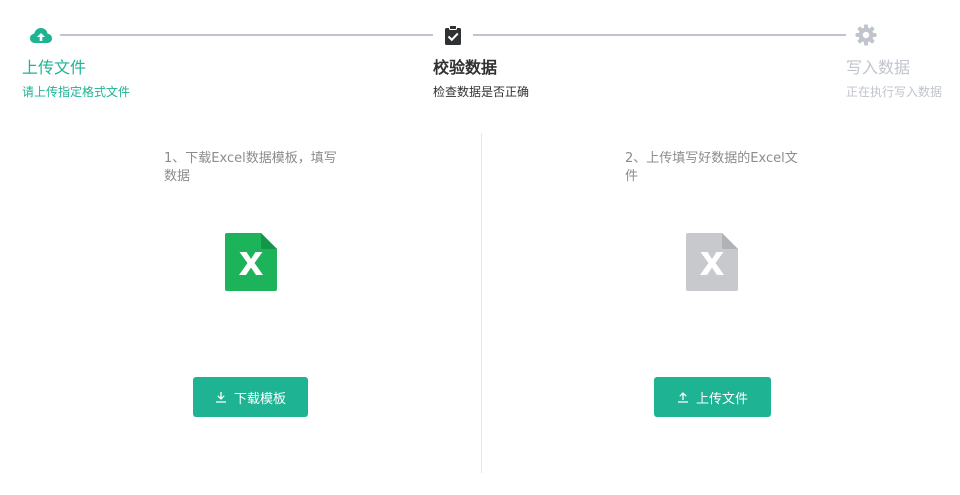  I want to click on panel-divider, so click(481, 303).